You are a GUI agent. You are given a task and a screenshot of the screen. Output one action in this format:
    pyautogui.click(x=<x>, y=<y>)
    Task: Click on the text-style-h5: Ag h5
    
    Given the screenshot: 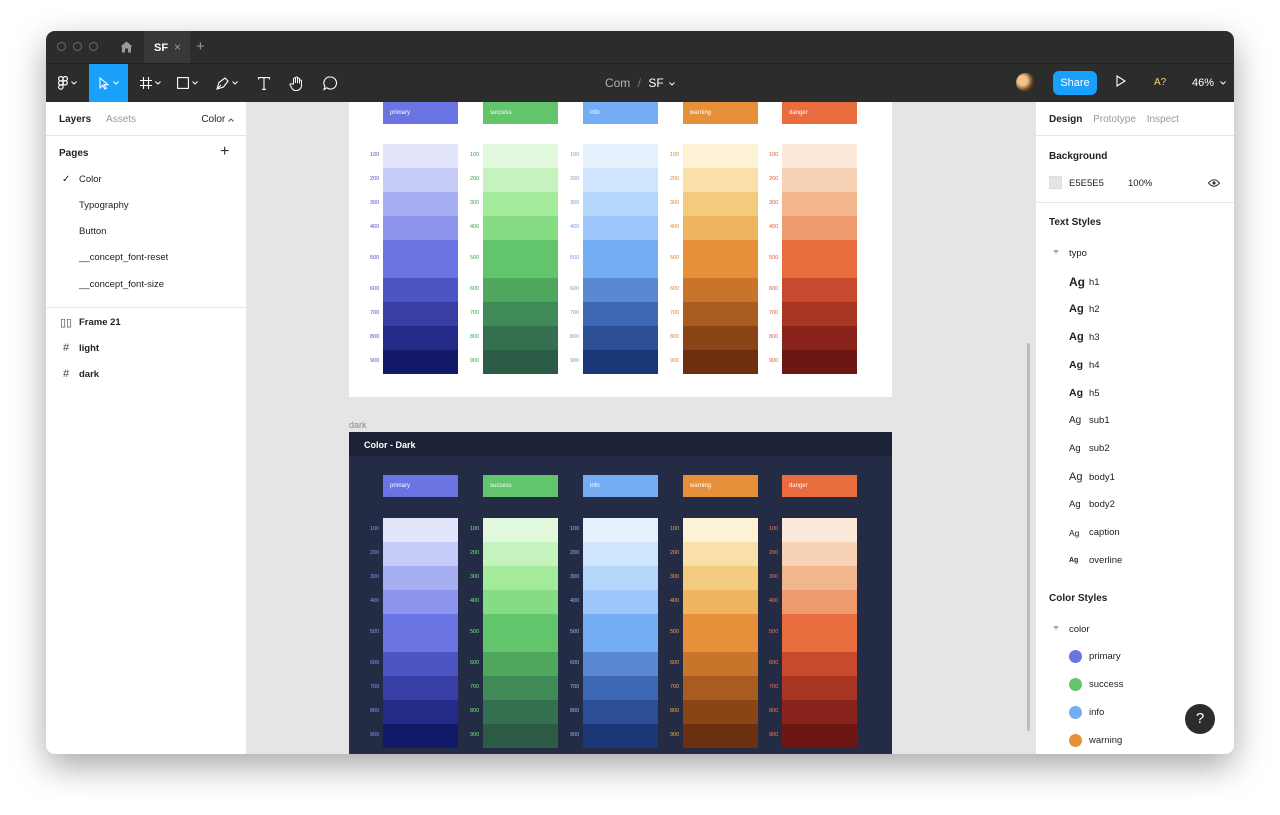 What is the action you would take?
    pyautogui.click(x=1084, y=393)
    